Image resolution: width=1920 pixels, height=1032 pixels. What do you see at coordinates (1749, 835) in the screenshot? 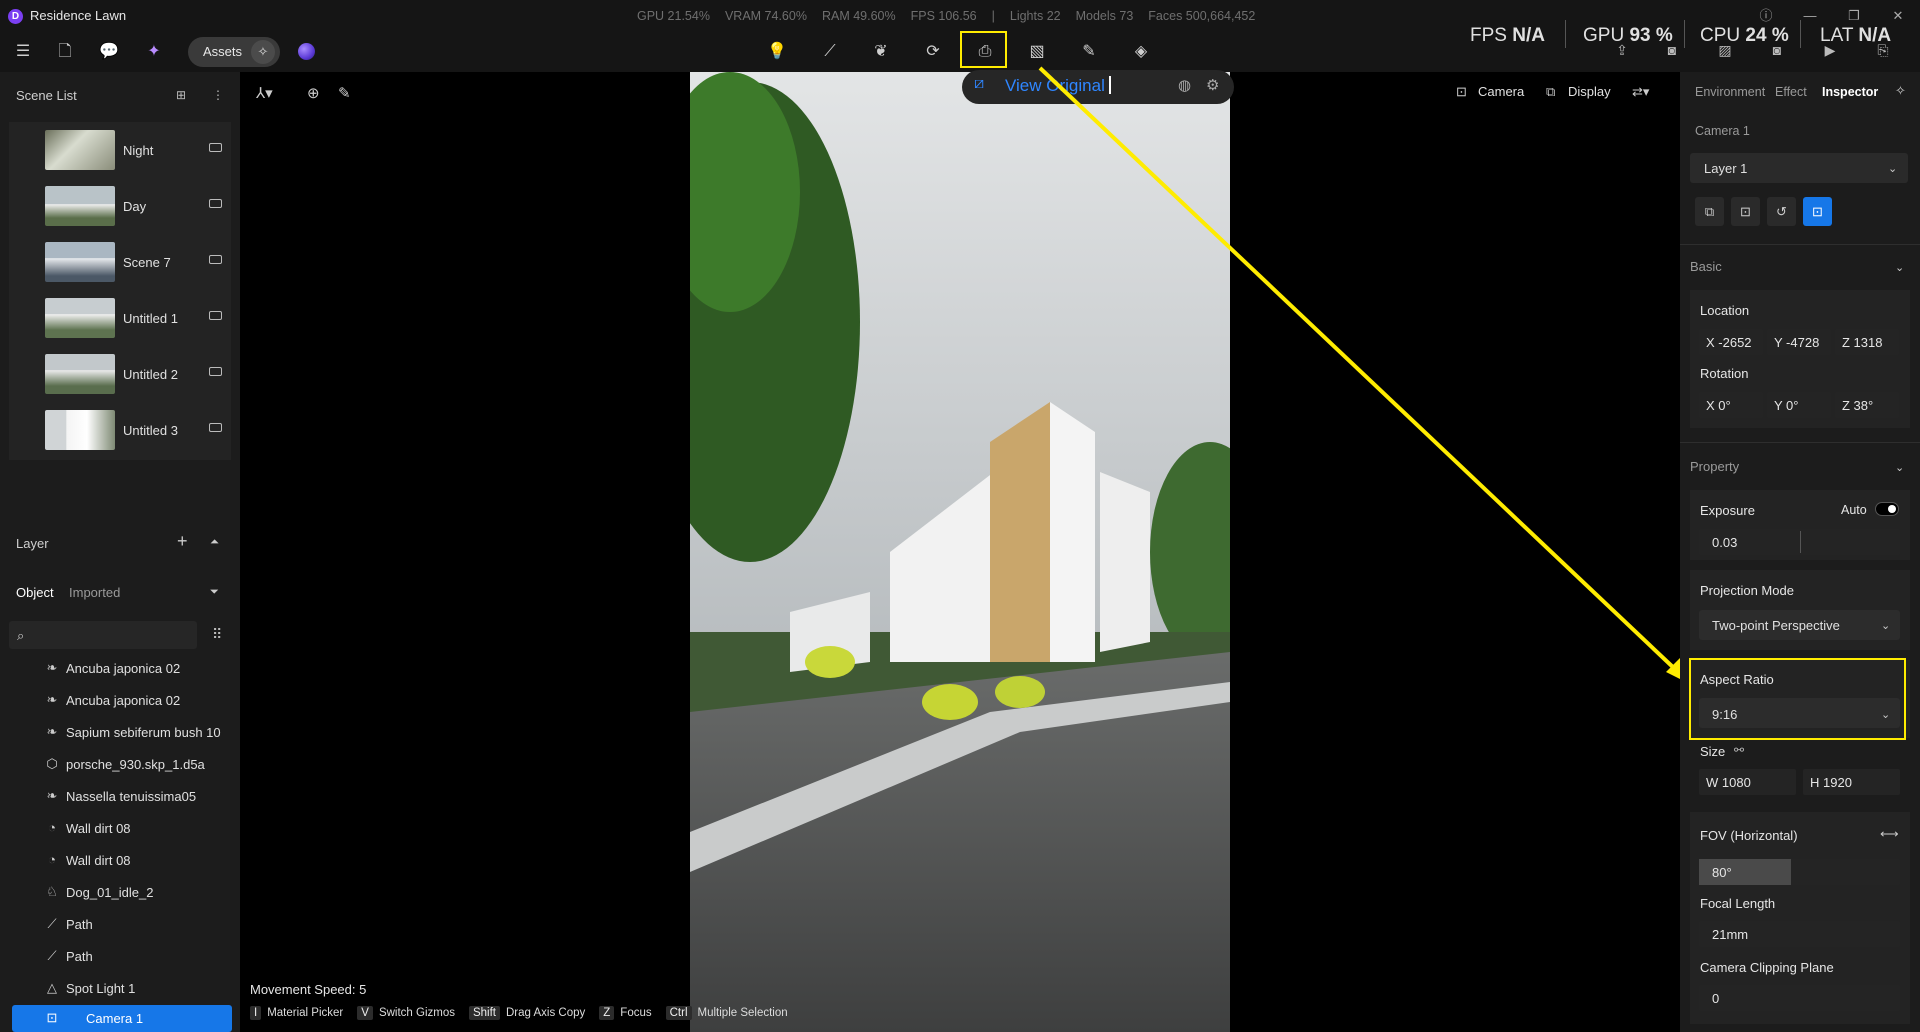
I see `fov-label: FOV (Horizontal)` at bounding box center [1749, 835].